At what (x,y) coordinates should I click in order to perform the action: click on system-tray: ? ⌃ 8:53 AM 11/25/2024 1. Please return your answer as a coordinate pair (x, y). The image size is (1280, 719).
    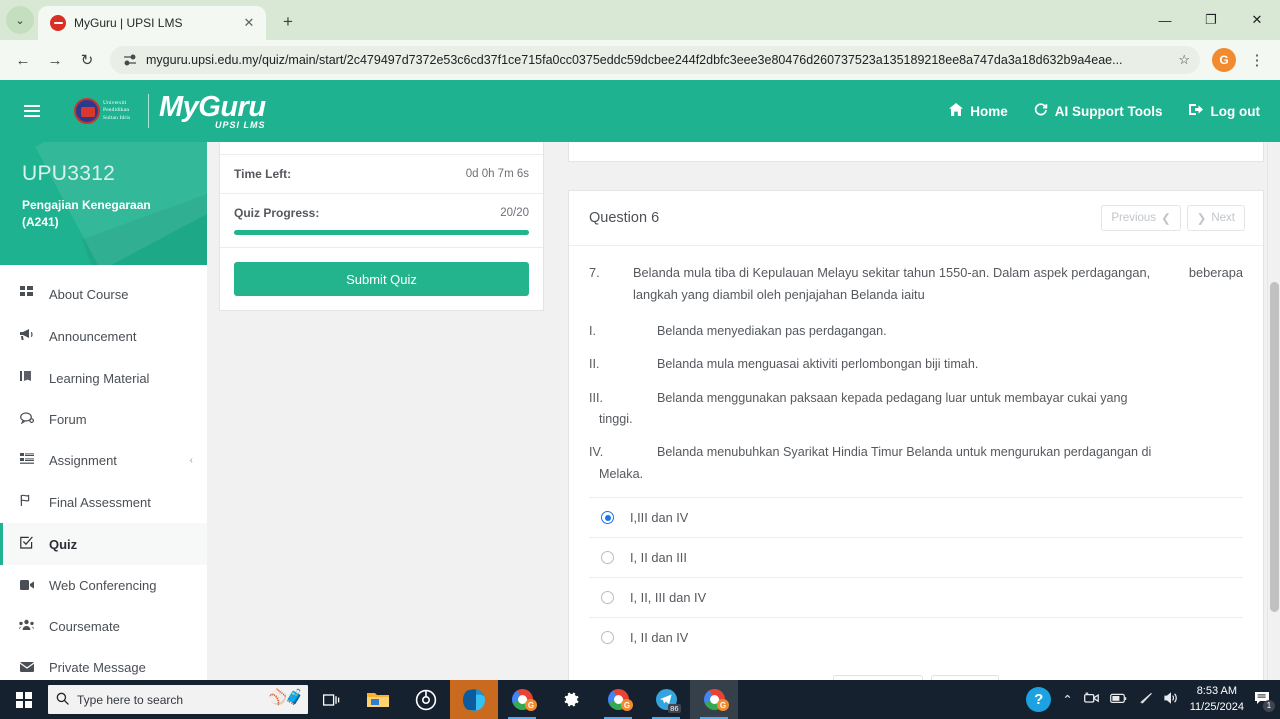
    Looking at the image, I should click on (1153, 699).